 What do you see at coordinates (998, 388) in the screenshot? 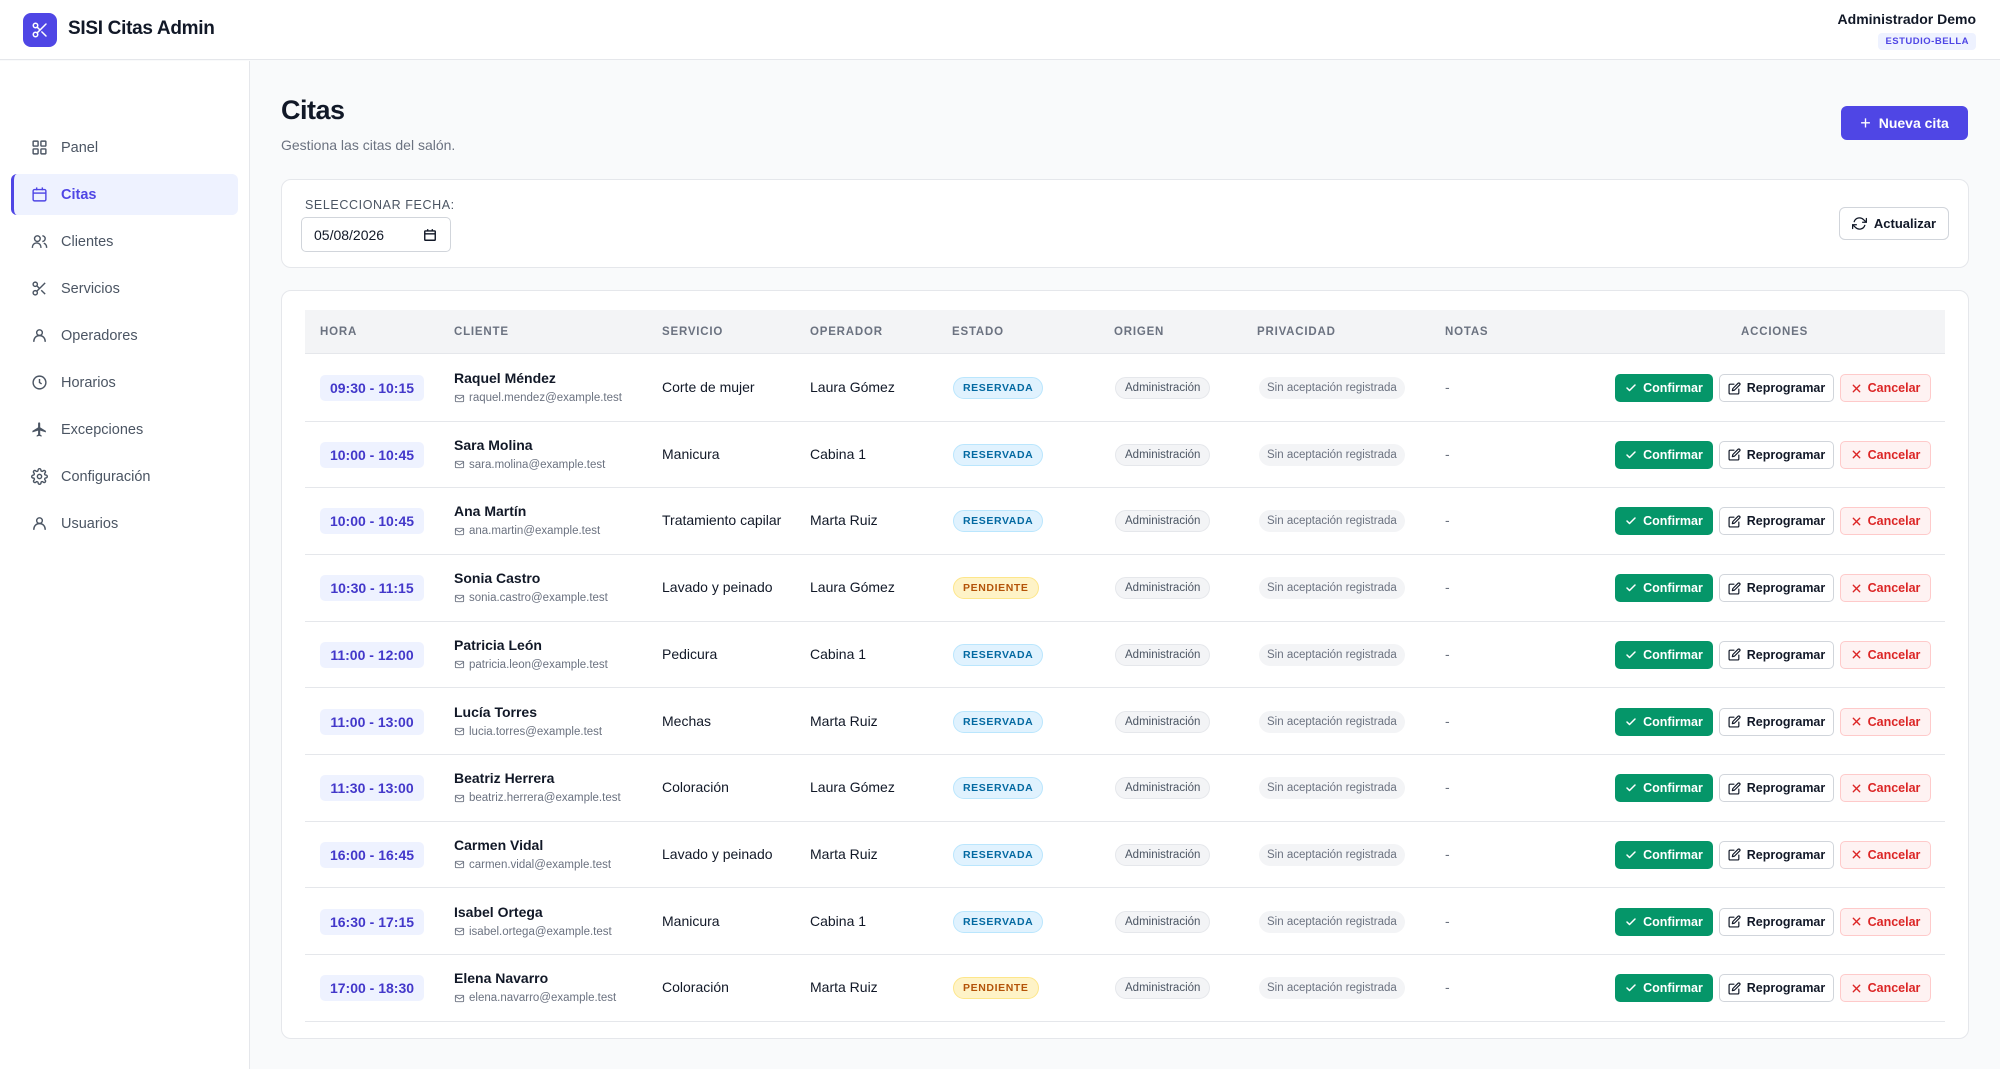
I see `status-badge: RESERVADA` at bounding box center [998, 388].